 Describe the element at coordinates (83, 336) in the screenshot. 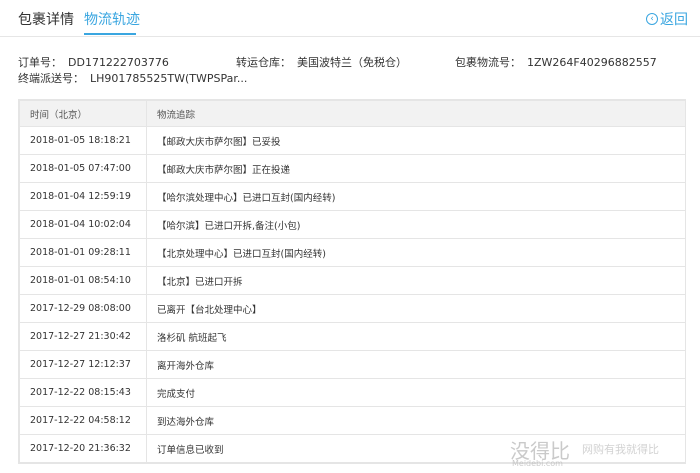

I see `row-time: 2017-12-27 21:30:42` at that location.